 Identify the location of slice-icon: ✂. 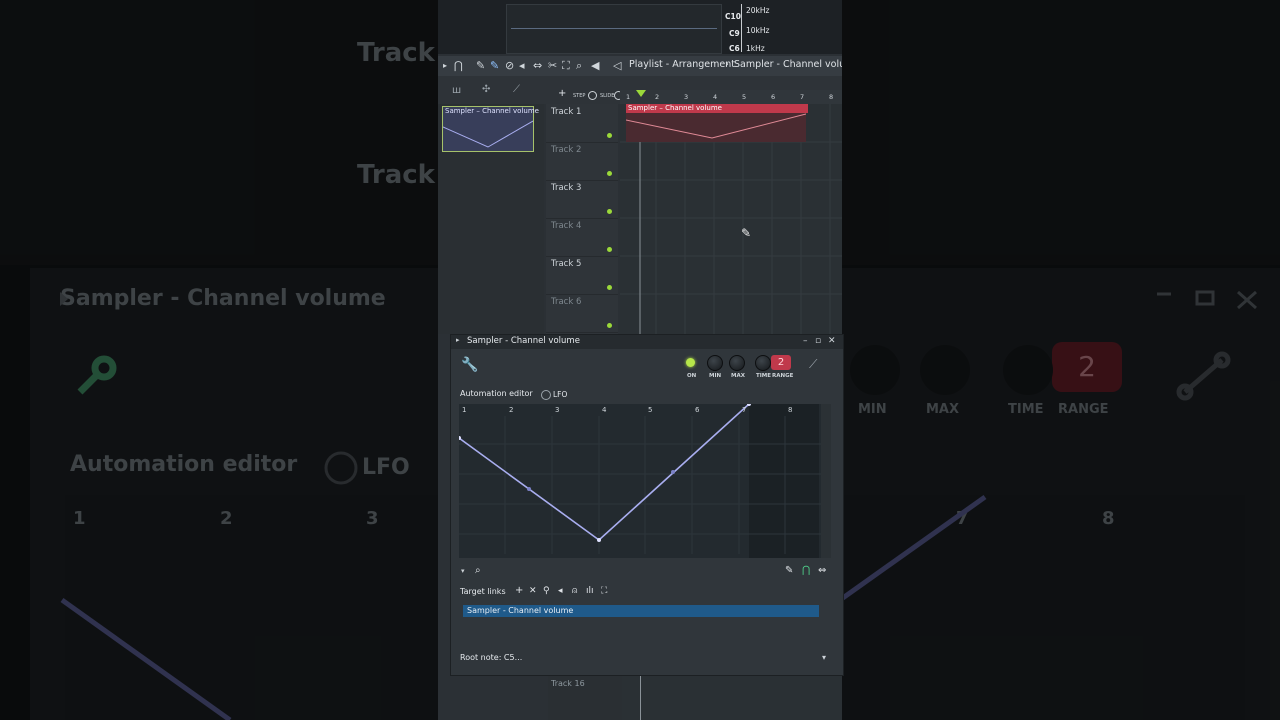
(552, 66).